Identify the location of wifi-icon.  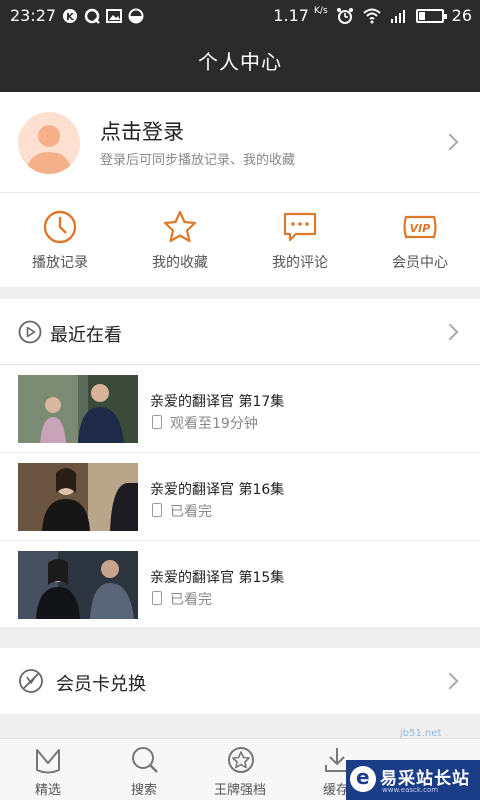
(371, 15).